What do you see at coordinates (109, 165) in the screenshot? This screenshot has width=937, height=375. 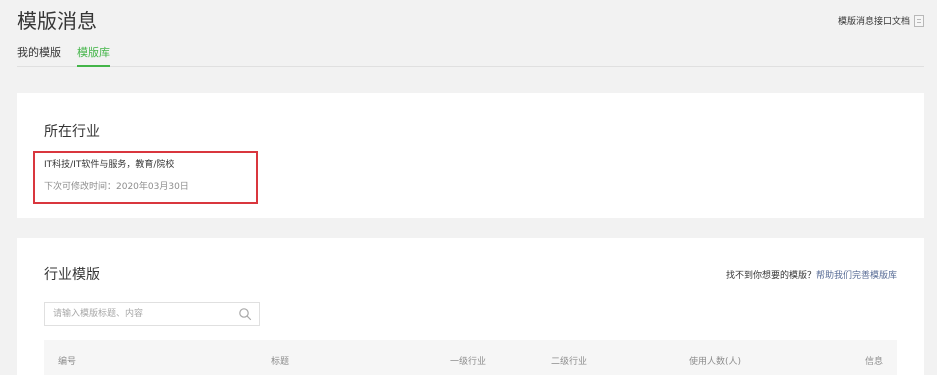 I see `industry-value: IT科技/IT软件与服务，教育/院校` at bounding box center [109, 165].